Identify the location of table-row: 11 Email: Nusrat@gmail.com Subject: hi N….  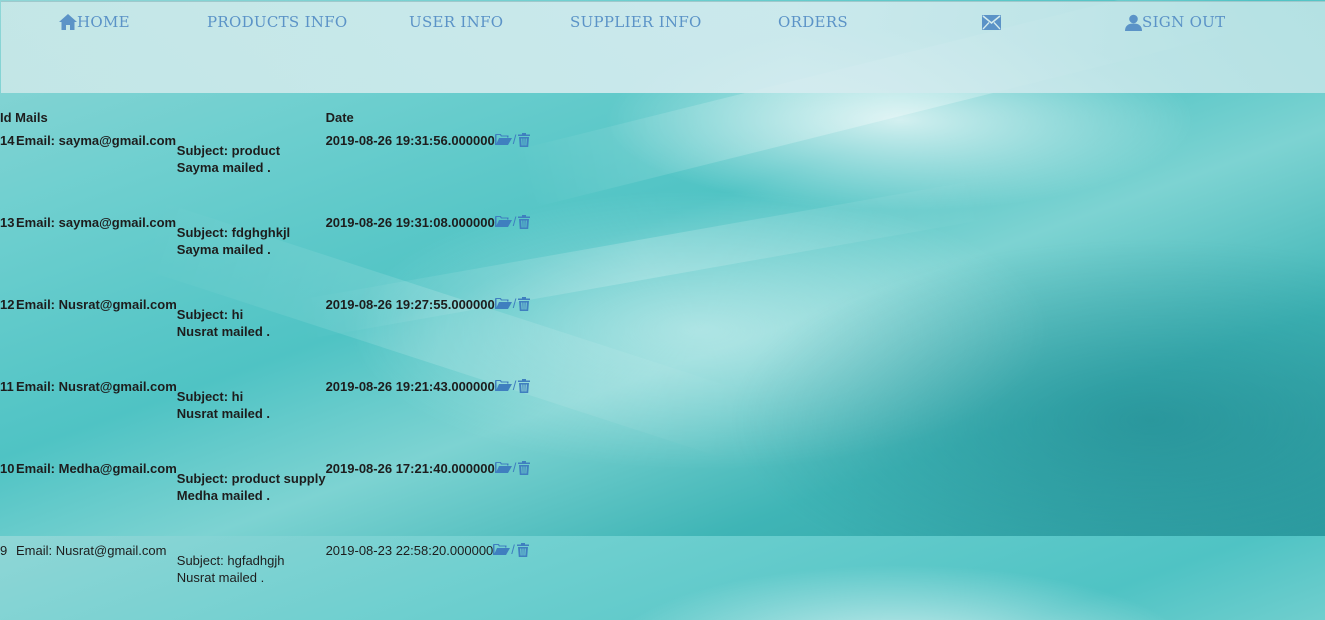
(265, 415).